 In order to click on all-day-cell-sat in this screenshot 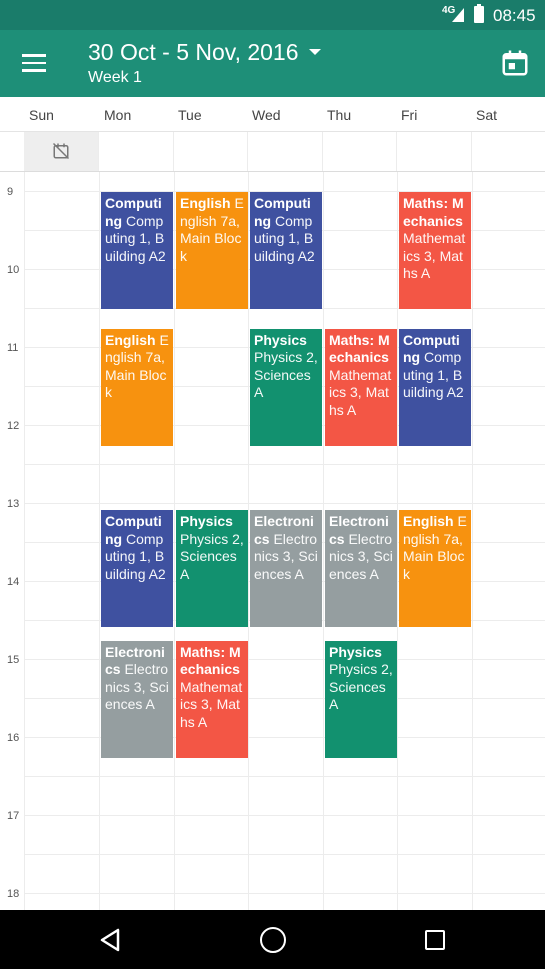, I will do `click(508, 151)`.